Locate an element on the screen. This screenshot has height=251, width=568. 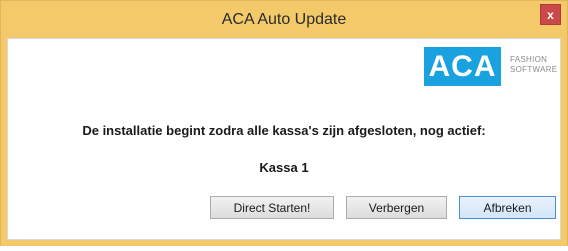
bottom-strip is located at coordinates (284, 248).